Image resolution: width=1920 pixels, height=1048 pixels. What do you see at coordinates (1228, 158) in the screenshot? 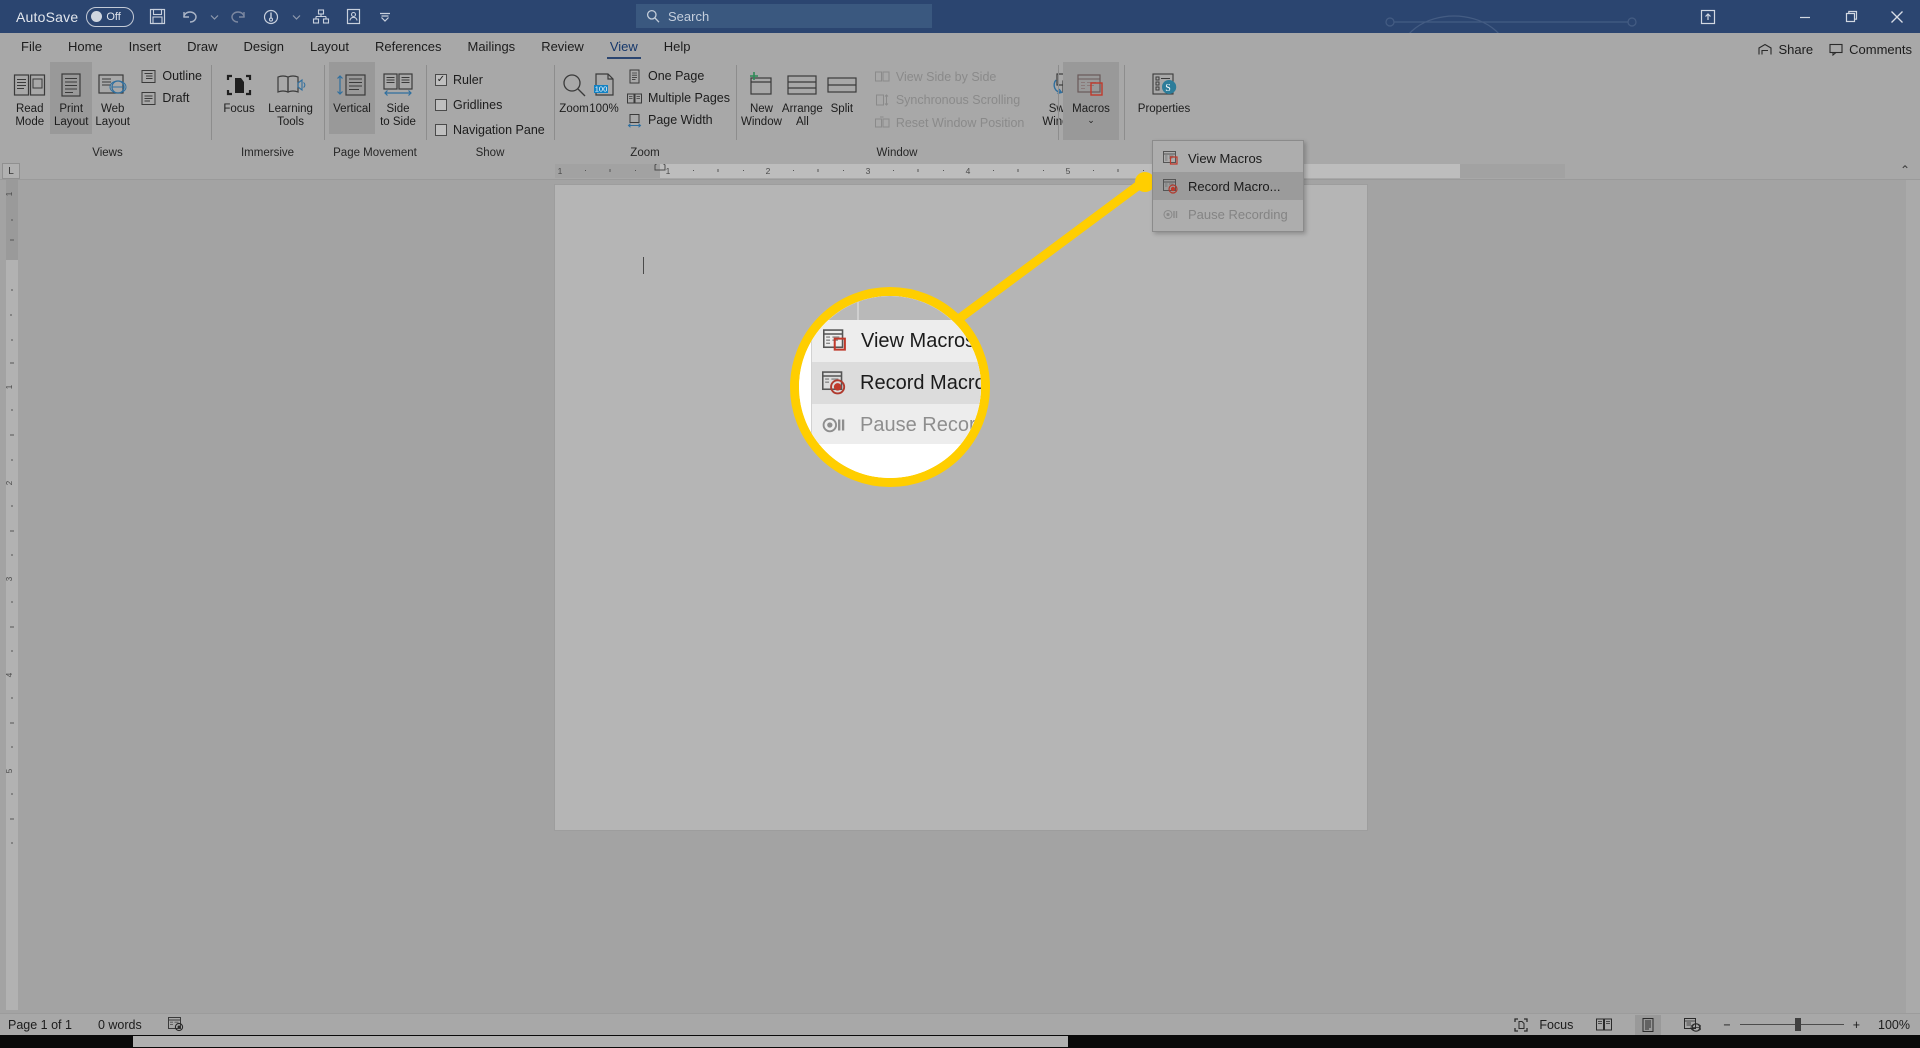
I see `menu-item-view-macros: View Macros` at bounding box center [1228, 158].